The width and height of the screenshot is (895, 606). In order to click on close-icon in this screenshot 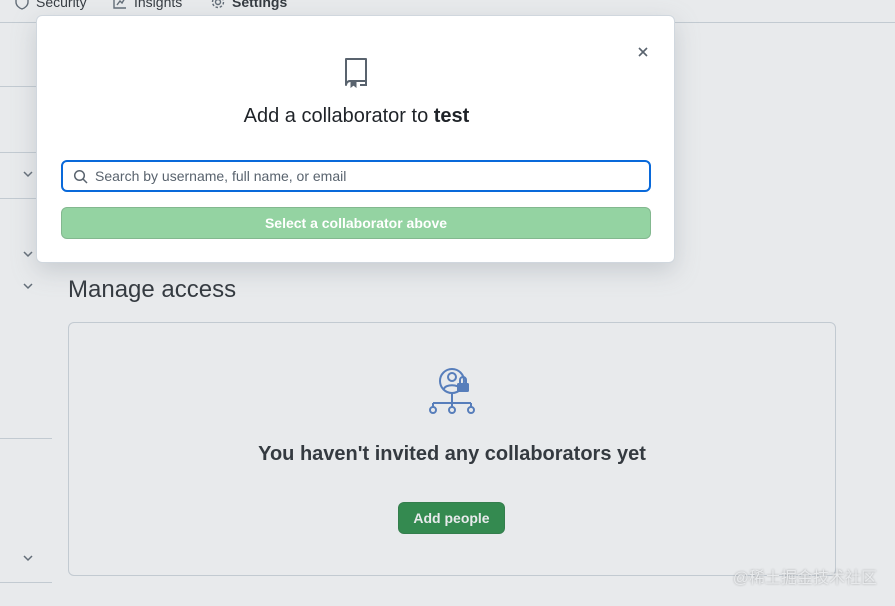, I will do `click(643, 52)`.